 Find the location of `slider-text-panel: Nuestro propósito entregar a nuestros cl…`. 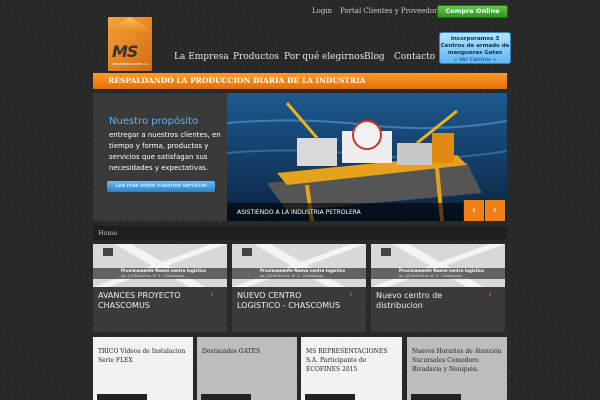

slider-text-panel: Nuestro propósito entregar a nuestros cl… is located at coordinates (160, 157).